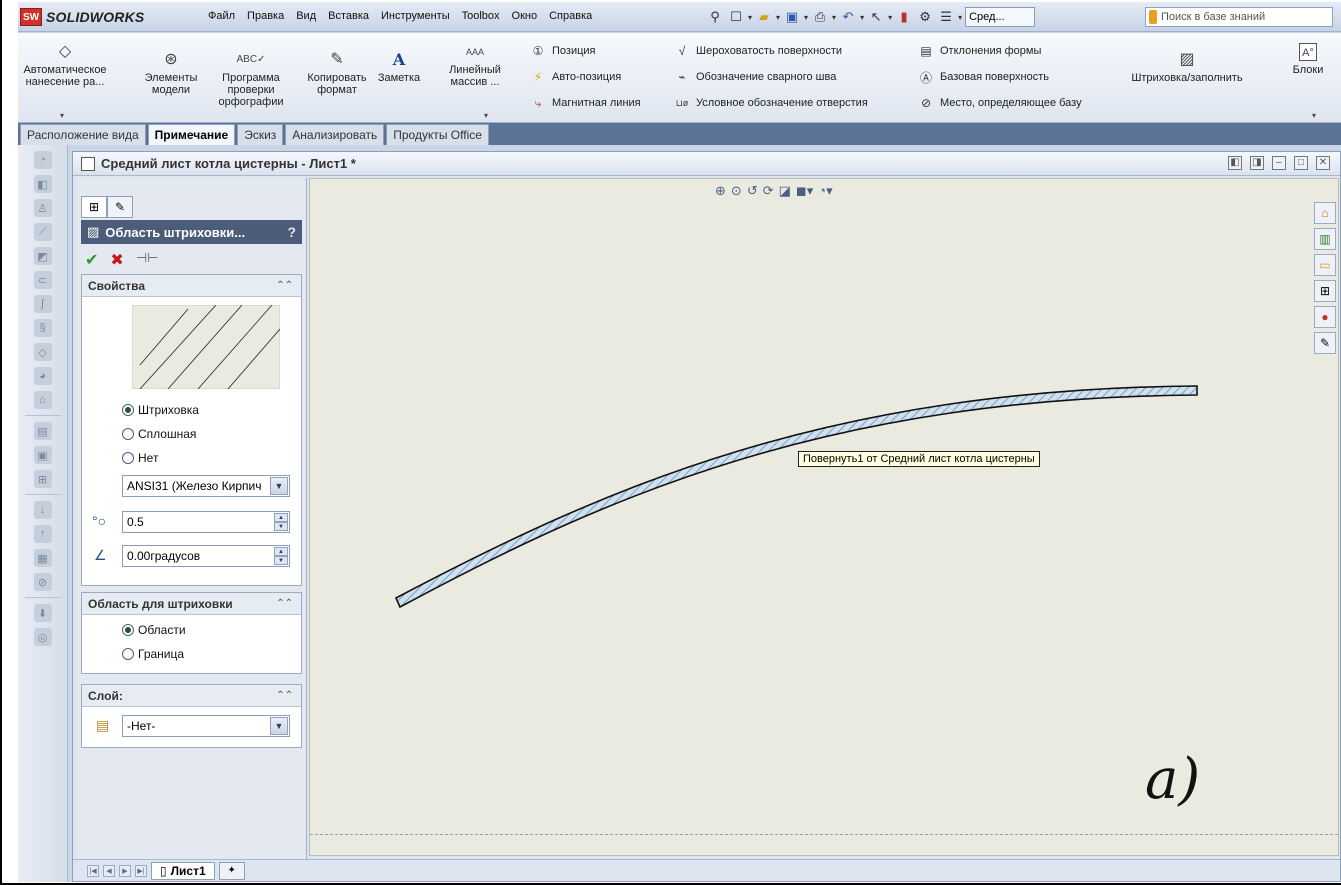 The image size is (1341, 885). What do you see at coordinates (337, 73) in the screenshot?
I see `format-painter-button: ✎ Копировать формат` at bounding box center [337, 73].